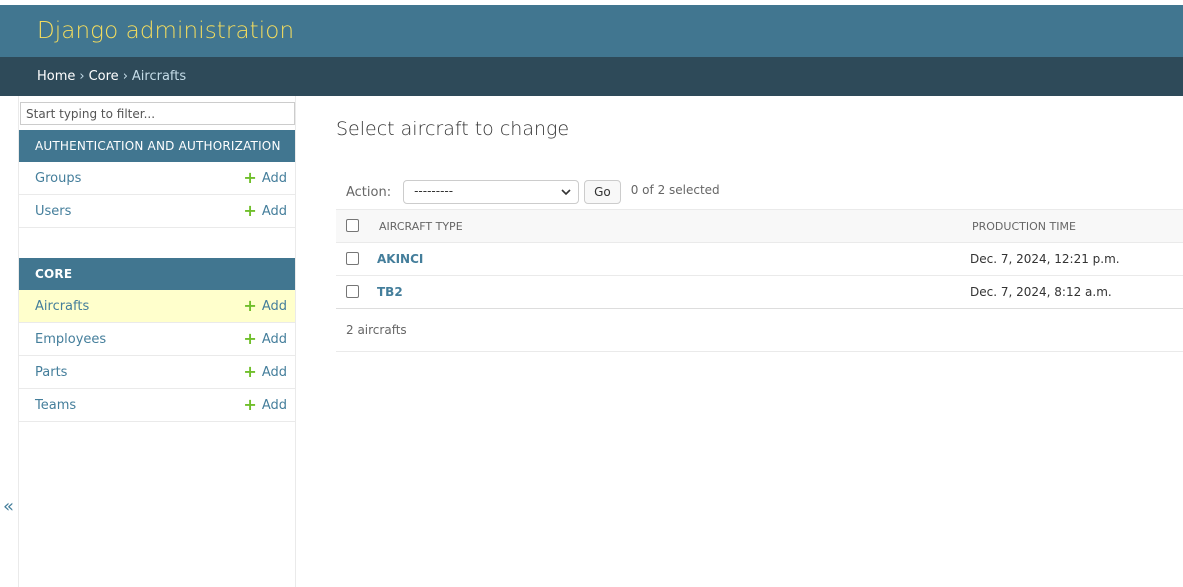  What do you see at coordinates (157, 211) in the screenshot?
I see `sidebar-item-users: Users + Add` at bounding box center [157, 211].